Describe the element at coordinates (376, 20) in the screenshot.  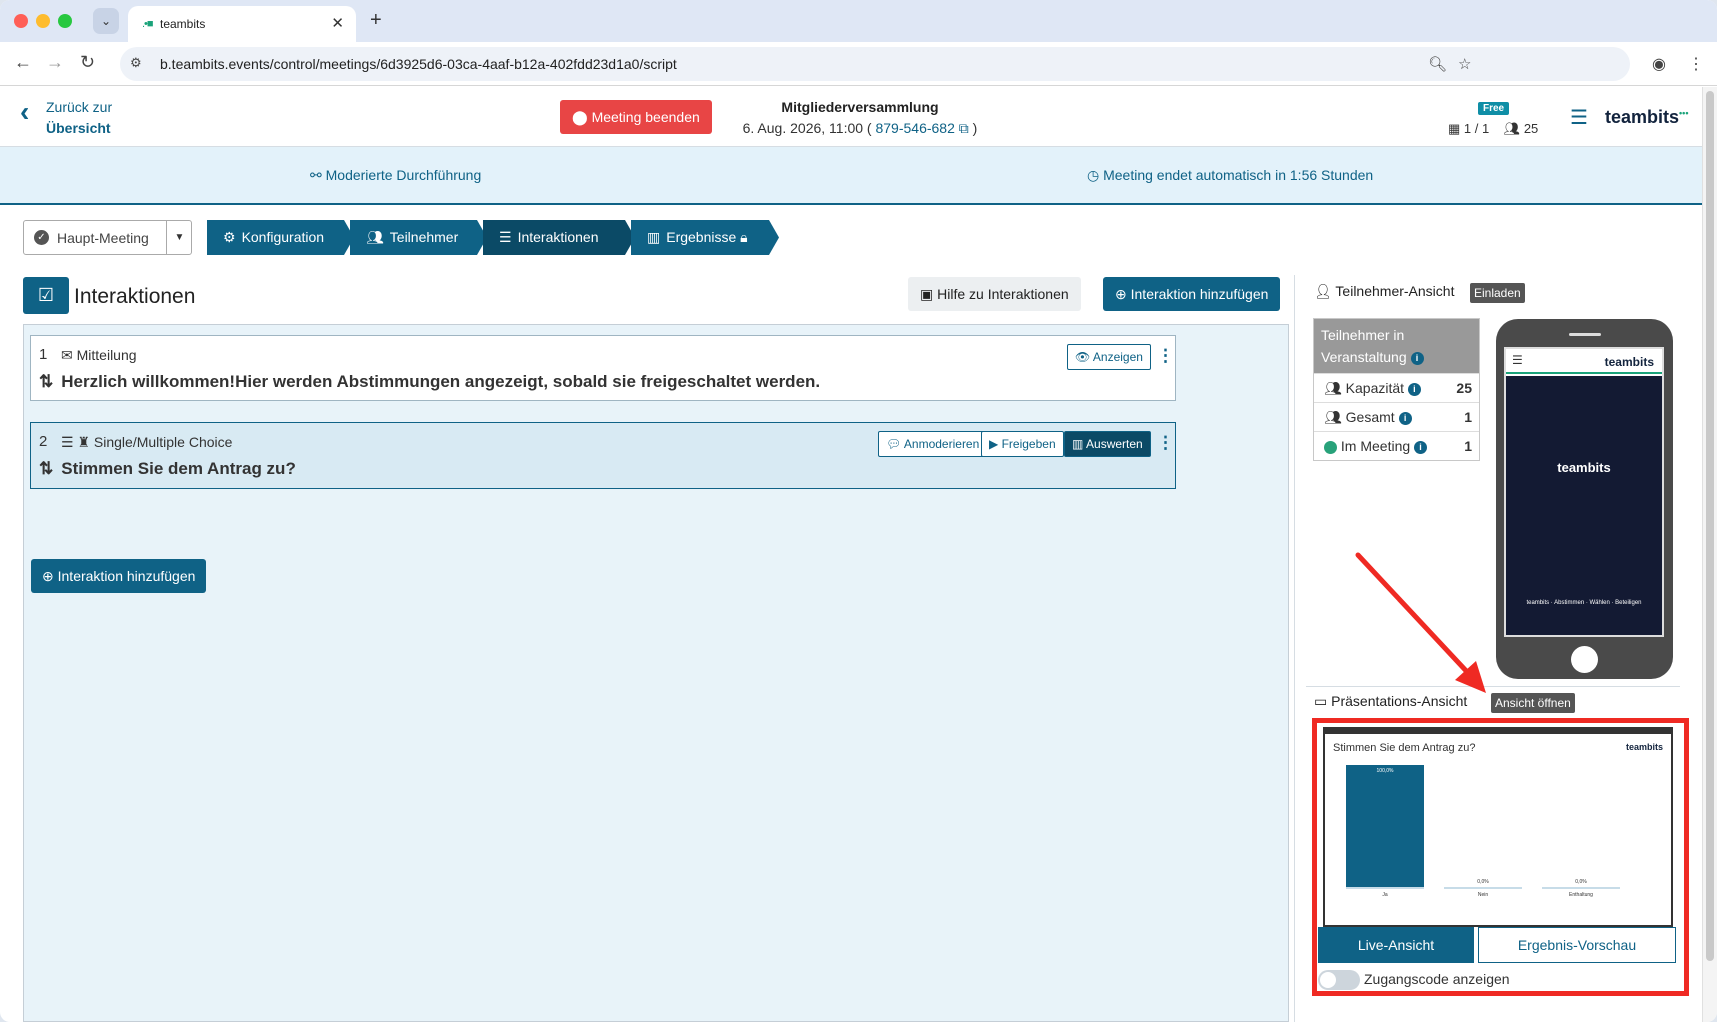
I see `new-tab-icon: +` at that location.